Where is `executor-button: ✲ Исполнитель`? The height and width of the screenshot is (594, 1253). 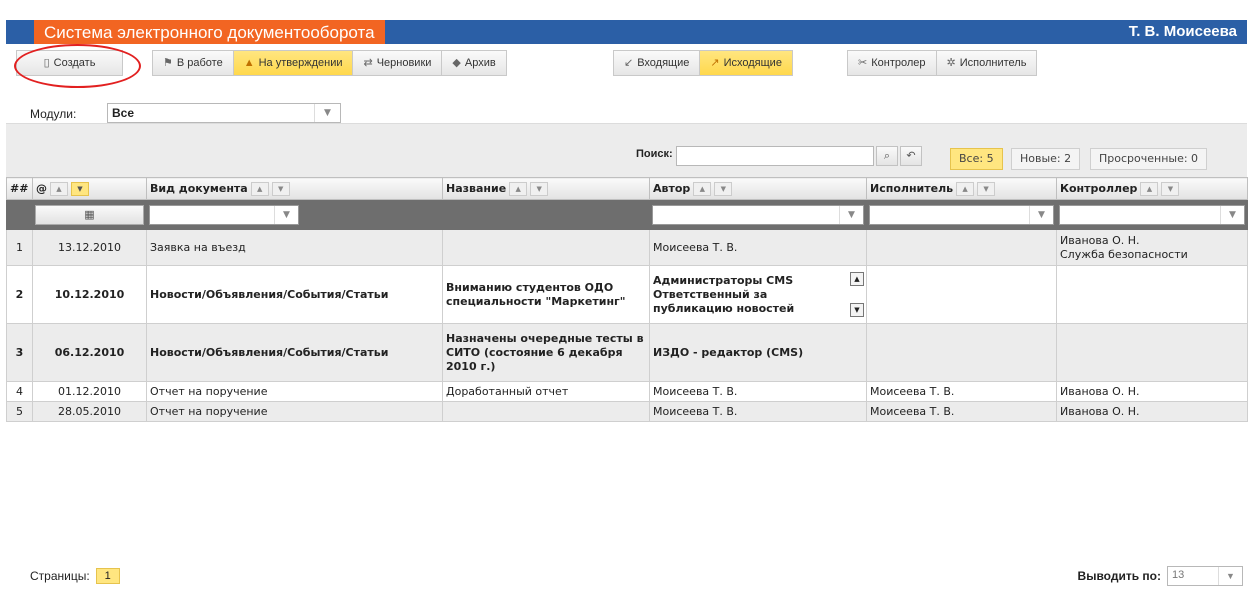 executor-button: ✲ Исполнитель is located at coordinates (986, 63).